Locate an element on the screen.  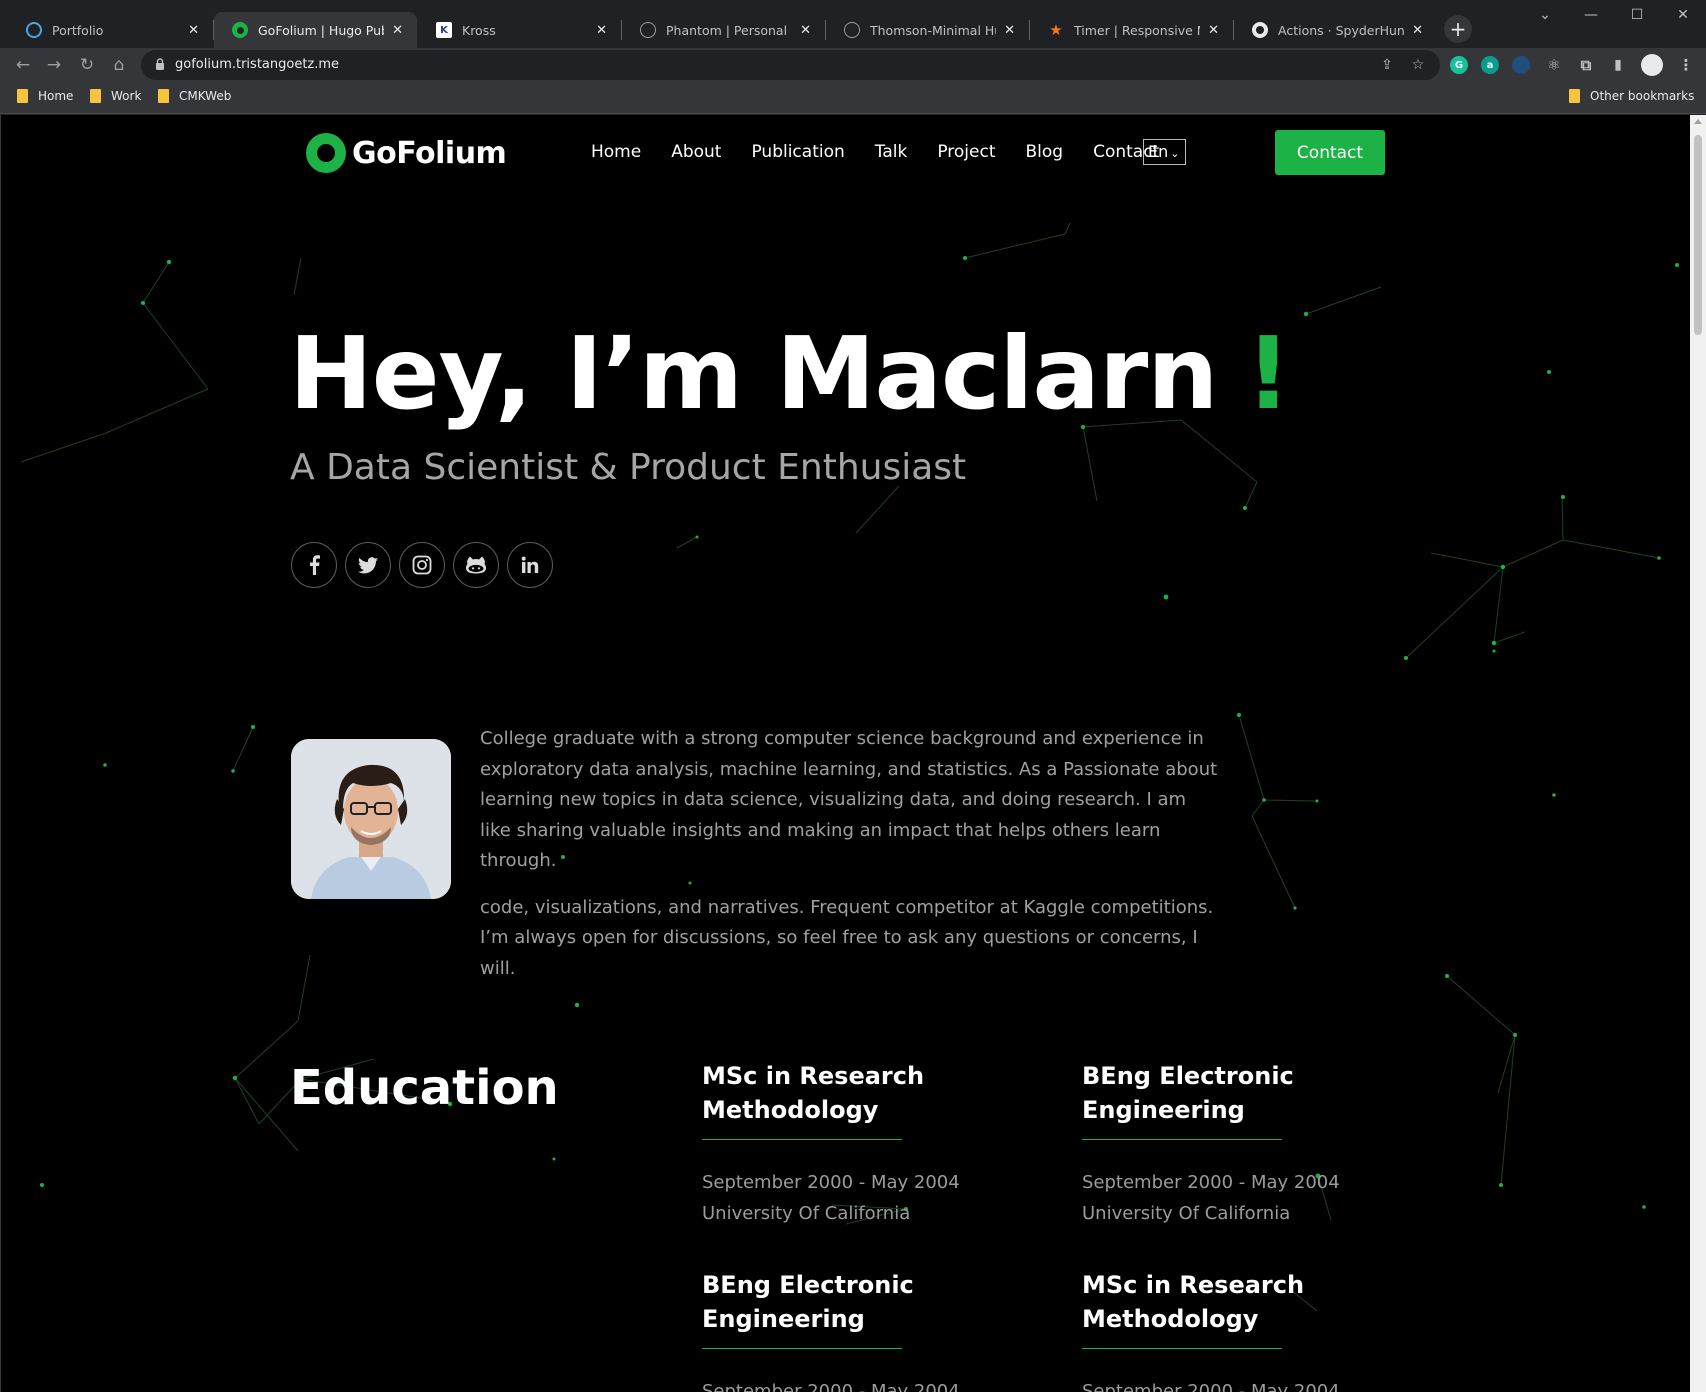
scroll-up-arrow-icon is located at coordinates (1698, 121).